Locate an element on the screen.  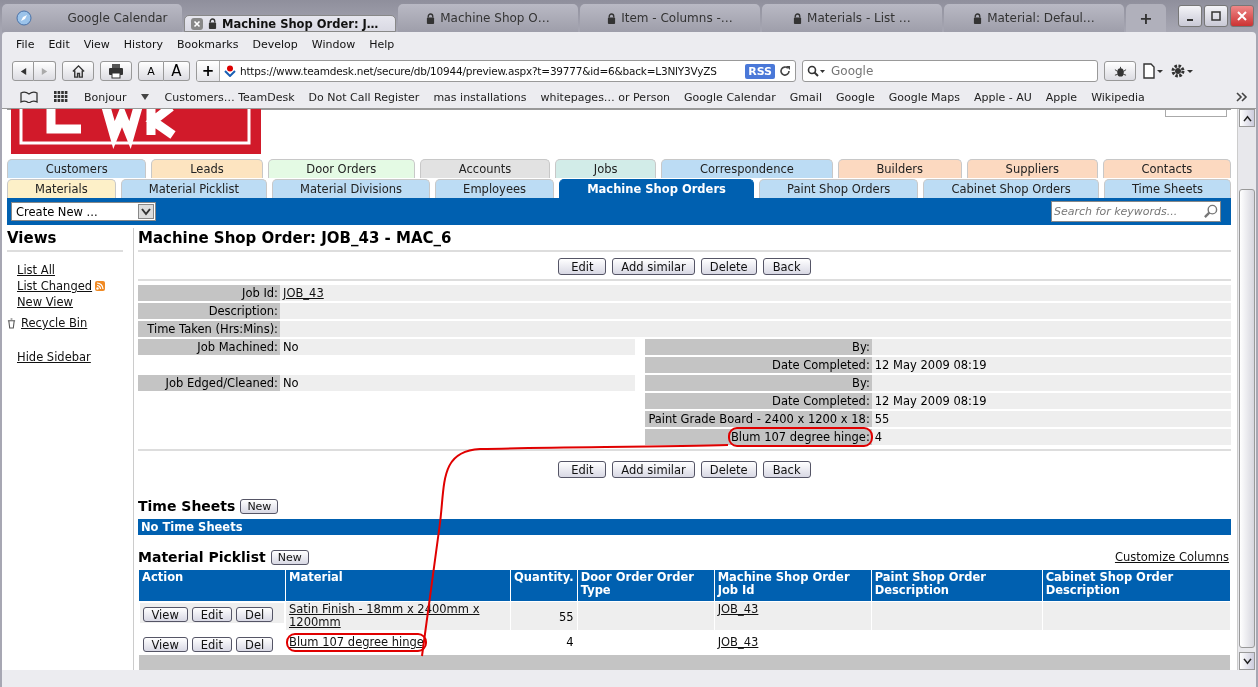
search-icon is located at coordinates (1210, 211).